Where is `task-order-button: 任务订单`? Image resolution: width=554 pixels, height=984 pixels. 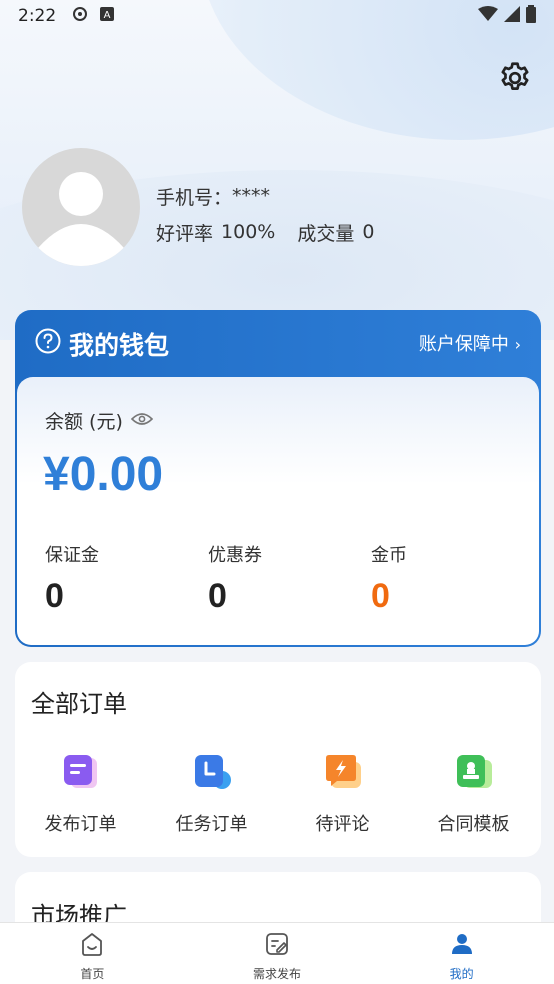
task-order-button: 任务订单 is located at coordinates (211, 794).